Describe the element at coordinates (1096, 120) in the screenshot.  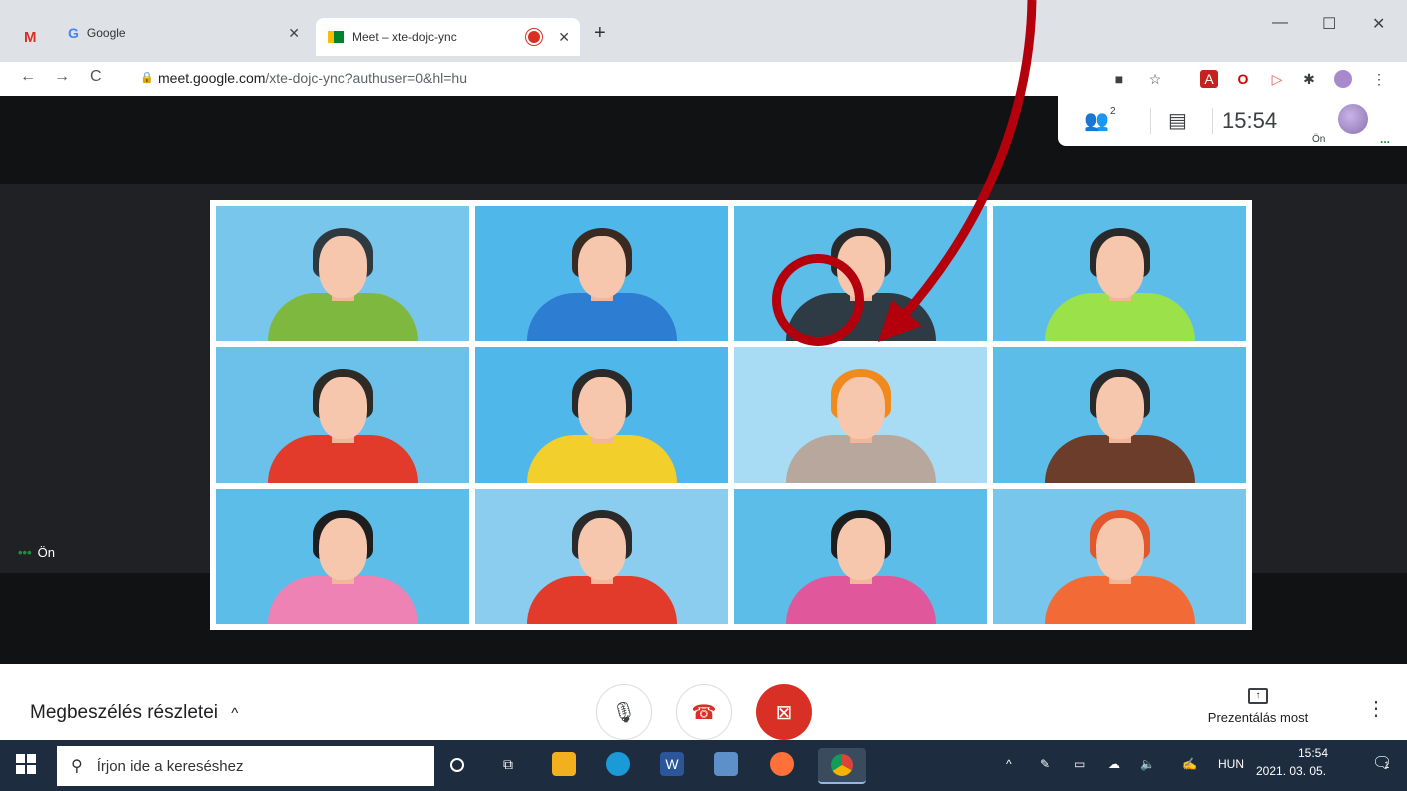
I see `people-icon: 👥` at that location.